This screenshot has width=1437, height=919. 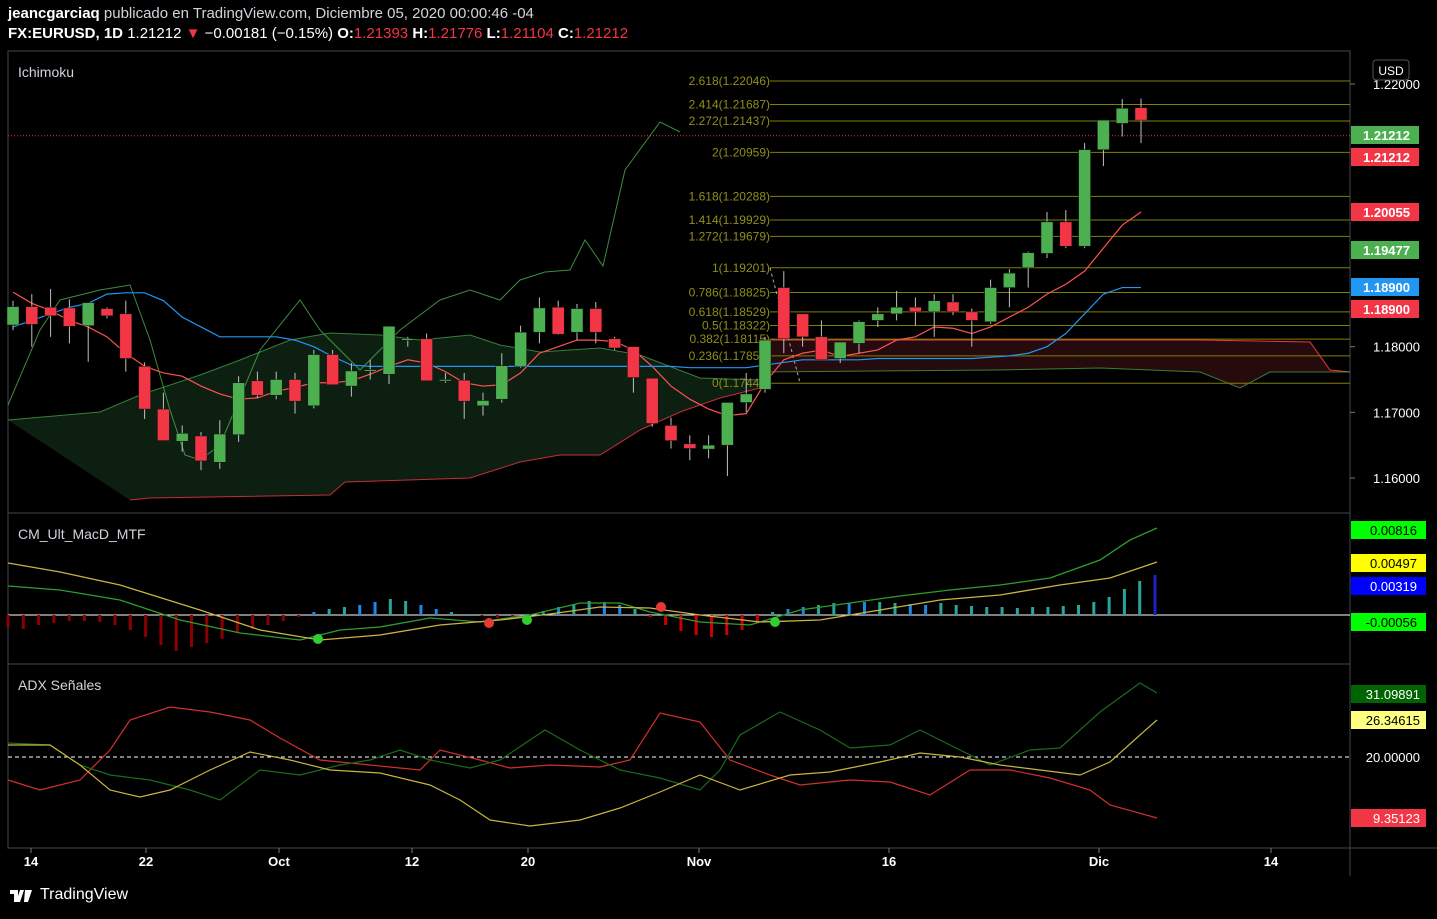 I want to click on time-axis: 14 22 Oct 12 20 Nov 16 Dic 14, so click(x=651, y=858).